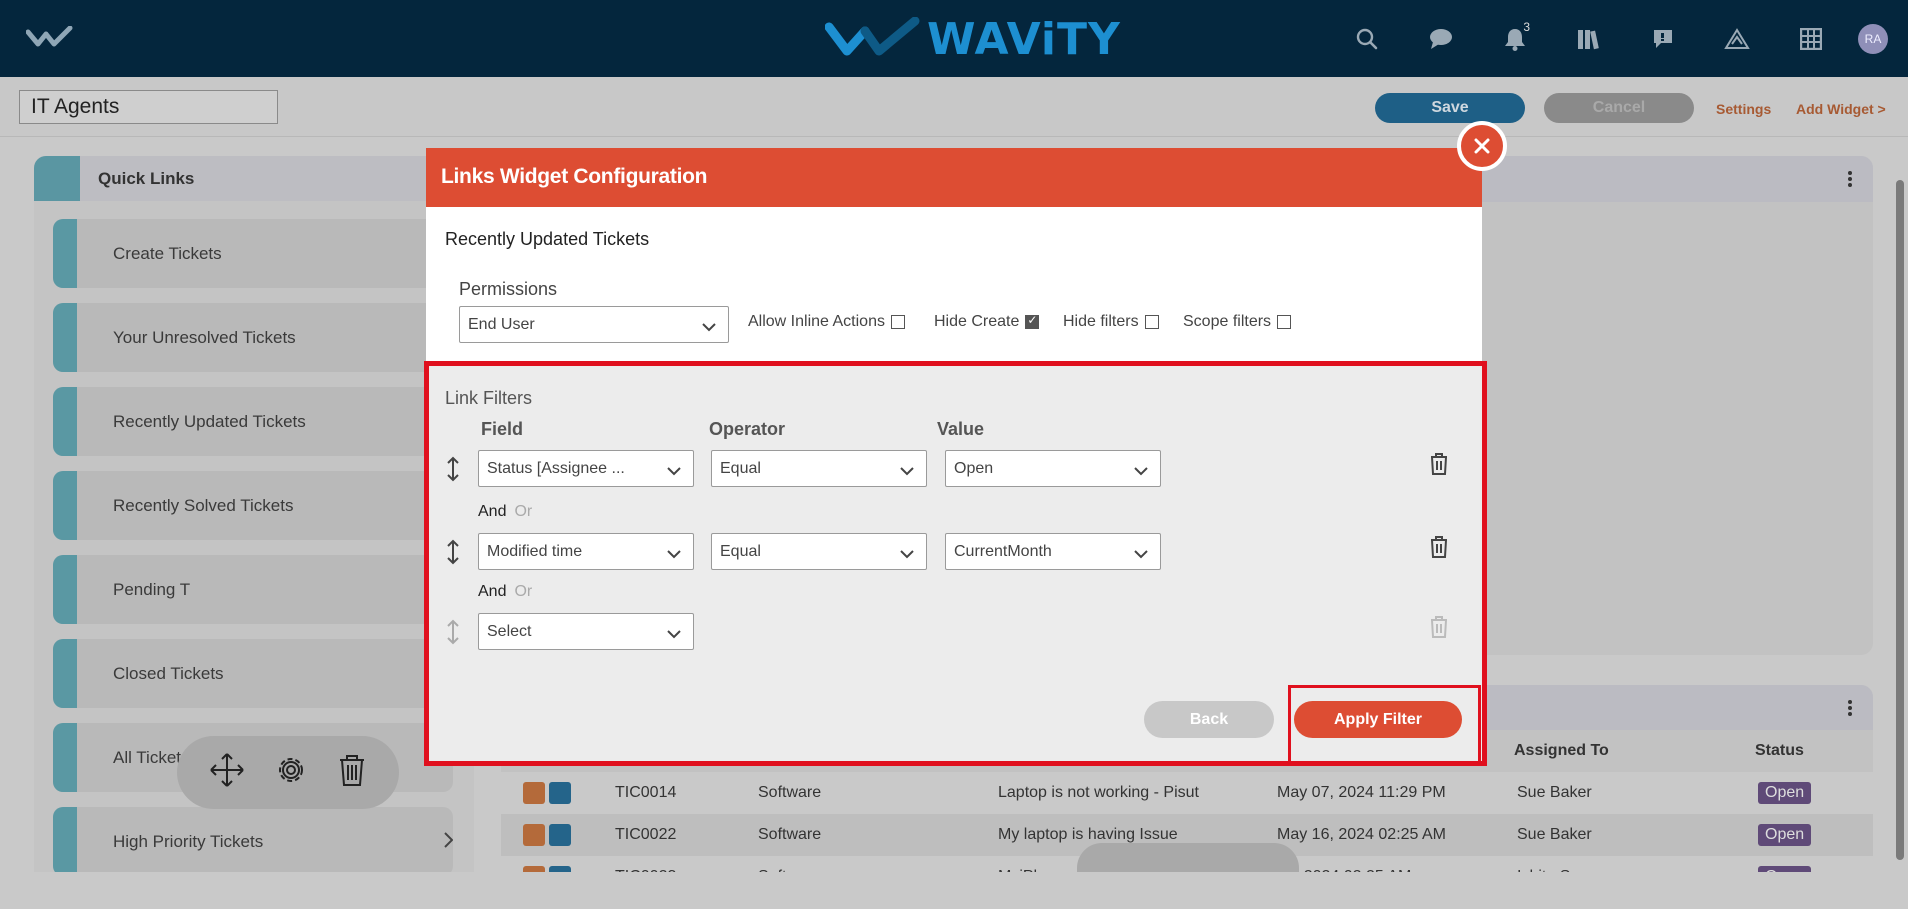  I want to click on quick-link-item: Recently Solved Tickets, so click(253, 505).